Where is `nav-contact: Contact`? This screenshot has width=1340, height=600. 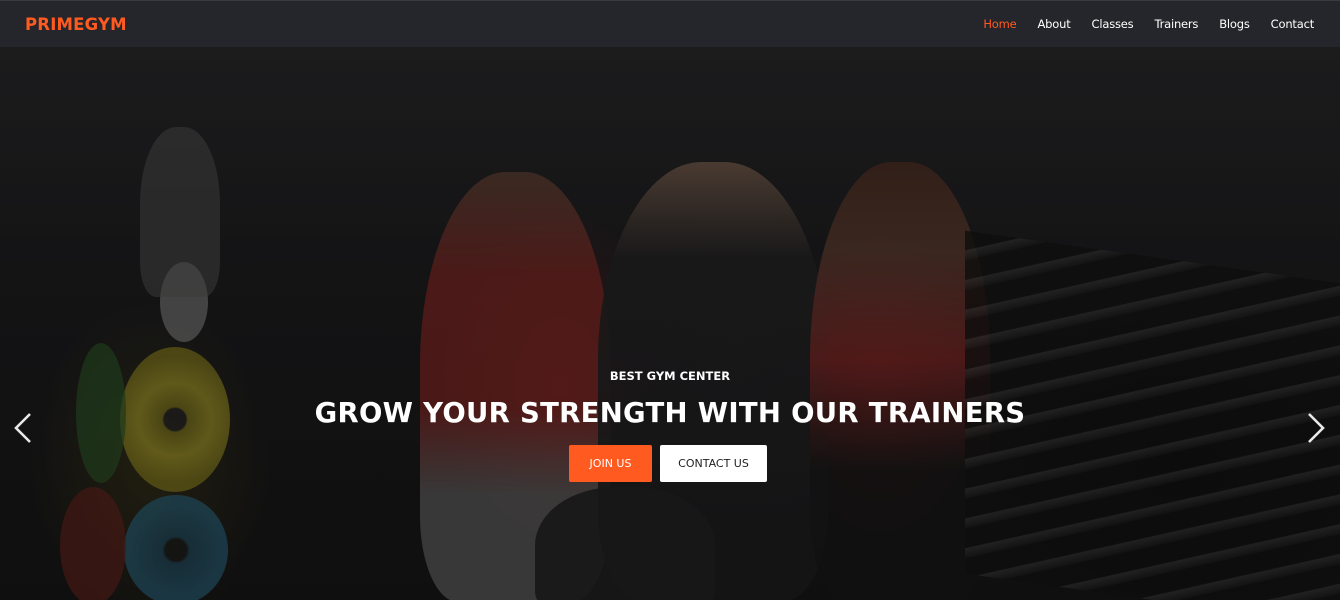 nav-contact: Contact is located at coordinates (1282, 24).